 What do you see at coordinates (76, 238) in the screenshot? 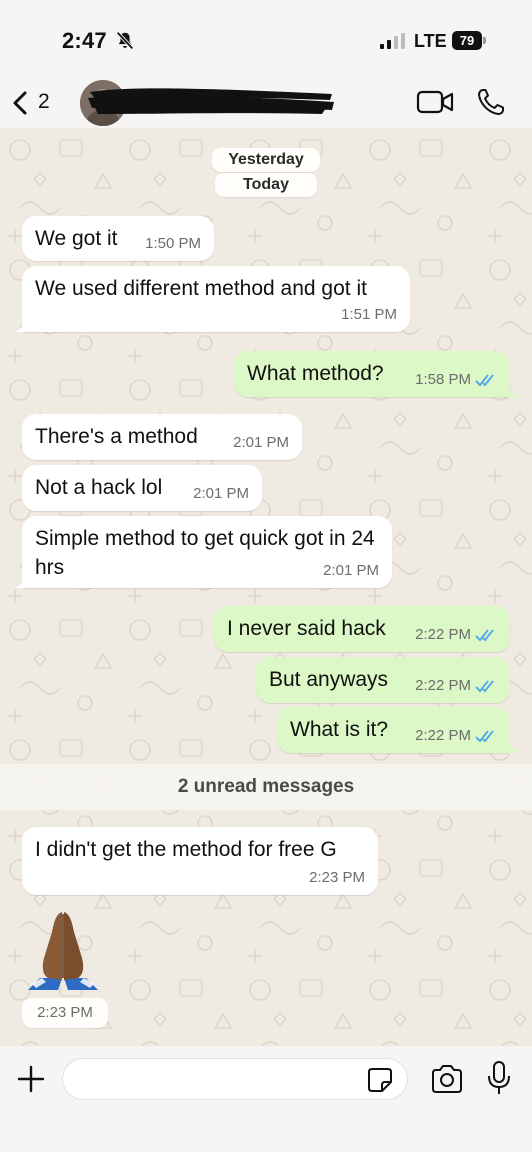
I see `message-text: We got it` at bounding box center [76, 238].